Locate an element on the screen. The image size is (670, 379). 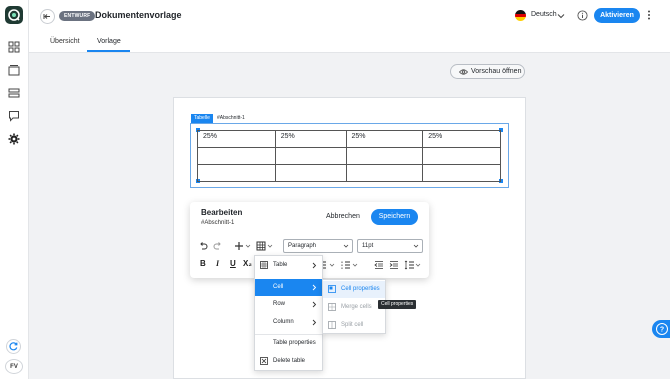
table-tag: Tabelle is located at coordinates (202, 118).